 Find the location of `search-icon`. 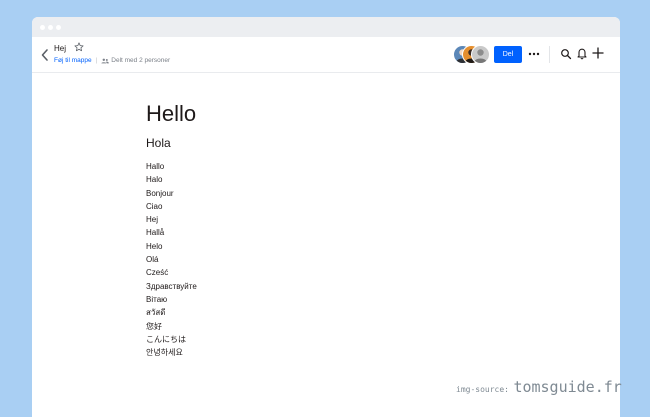

search-icon is located at coordinates (566, 54).